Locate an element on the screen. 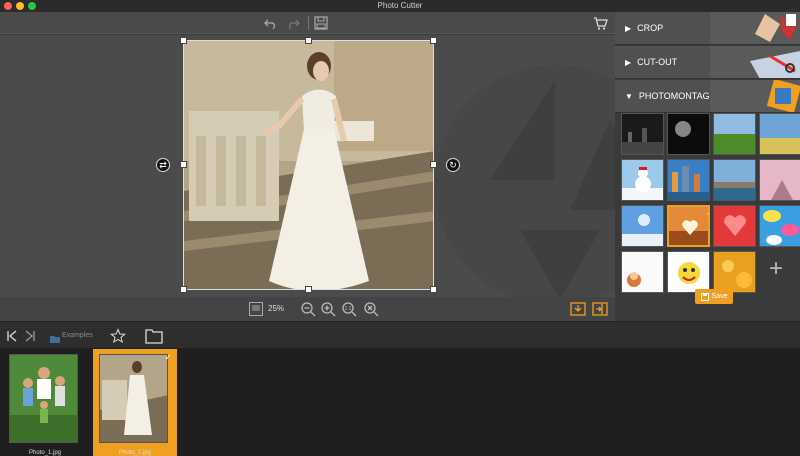 The image size is (800, 456). plus-icon: + is located at coordinates (776, 268).